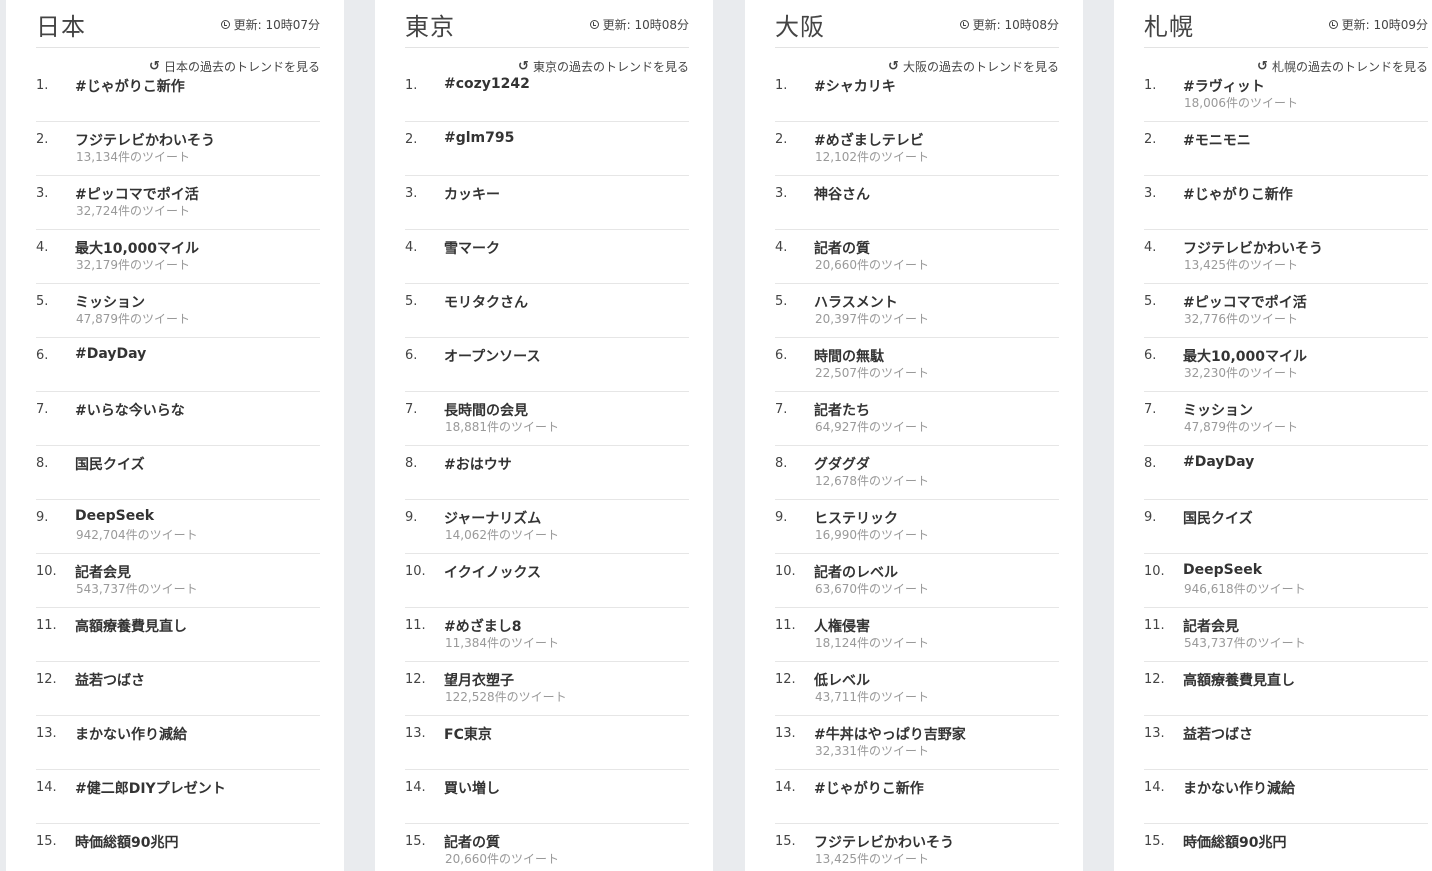 The image size is (1432, 871). I want to click on trend-row: 13. #牛丼はやっぱり吉野家 32,331件のツイート, so click(917, 743).